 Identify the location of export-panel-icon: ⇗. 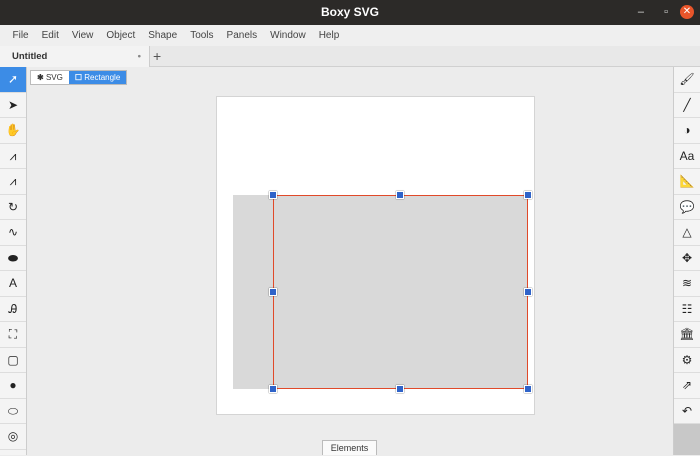
(687, 386).